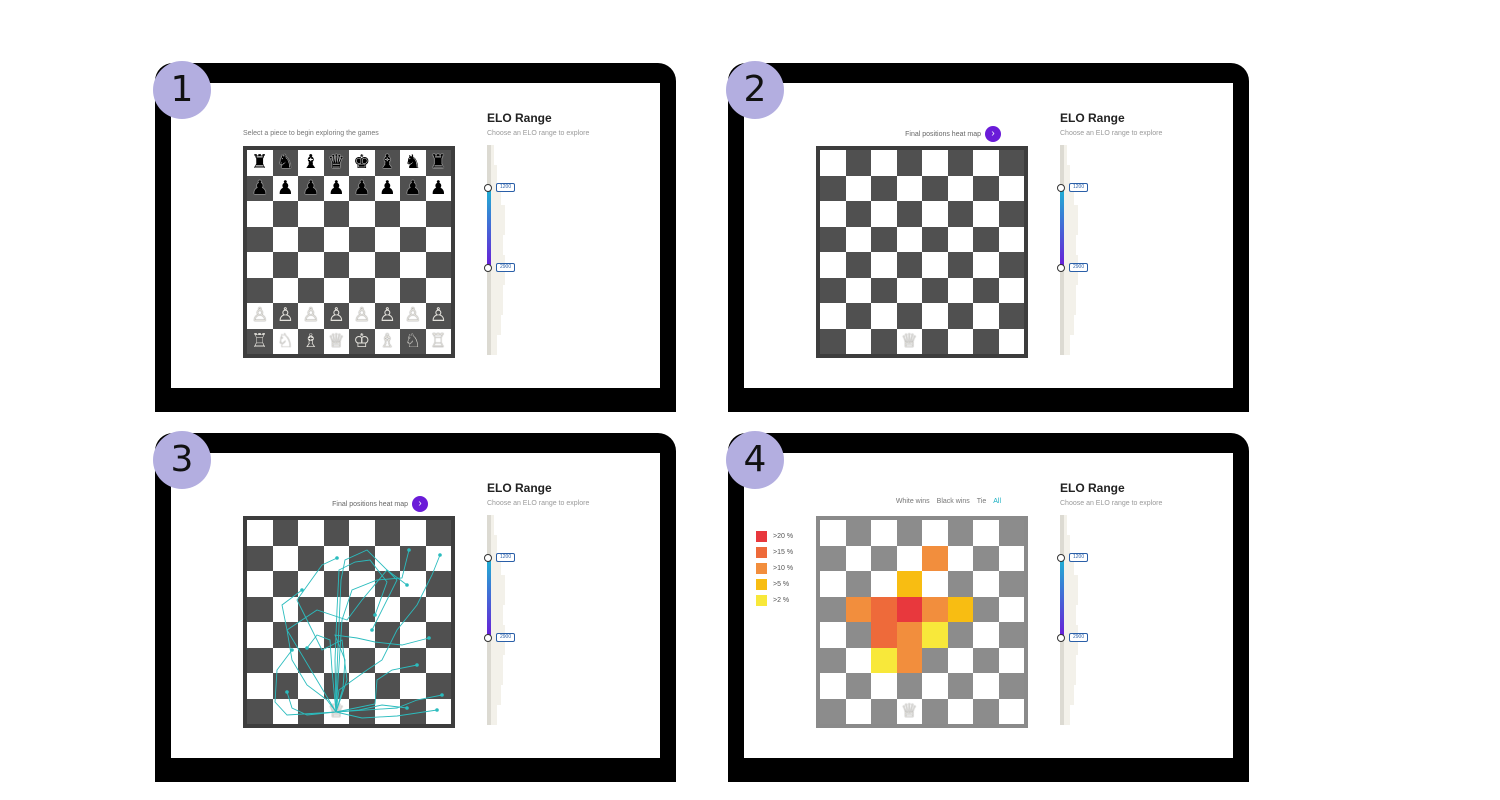 The height and width of the screenshot is (800, 1500). I want to click on black-rook-piece: ♜, so click(438, 162).